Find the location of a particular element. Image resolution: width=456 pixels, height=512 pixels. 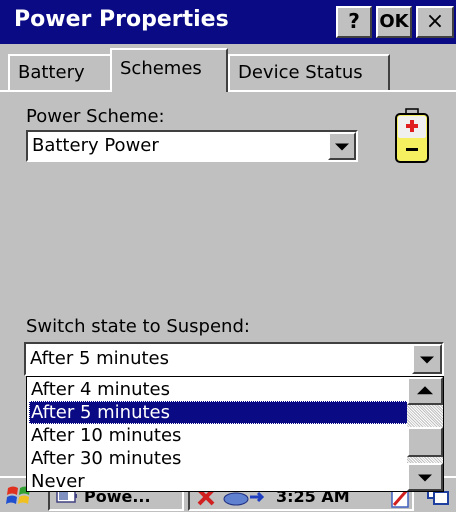

dropdown-option: After 4 minutes is located at coordinates (219, 389).